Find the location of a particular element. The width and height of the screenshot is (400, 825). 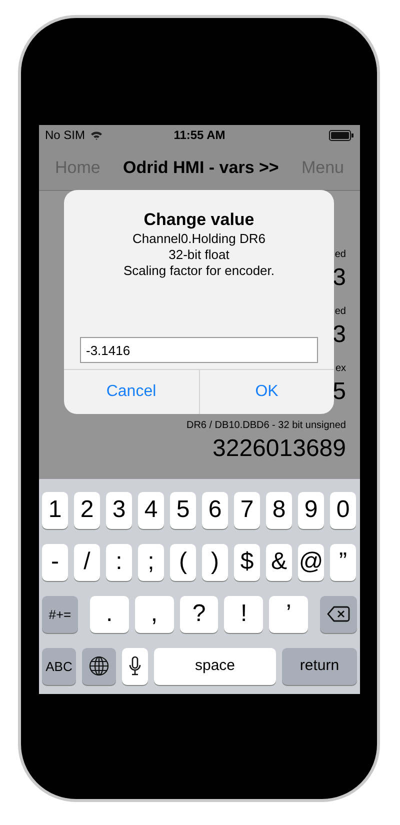

microphone-icon is located at coordinates (135, 666).